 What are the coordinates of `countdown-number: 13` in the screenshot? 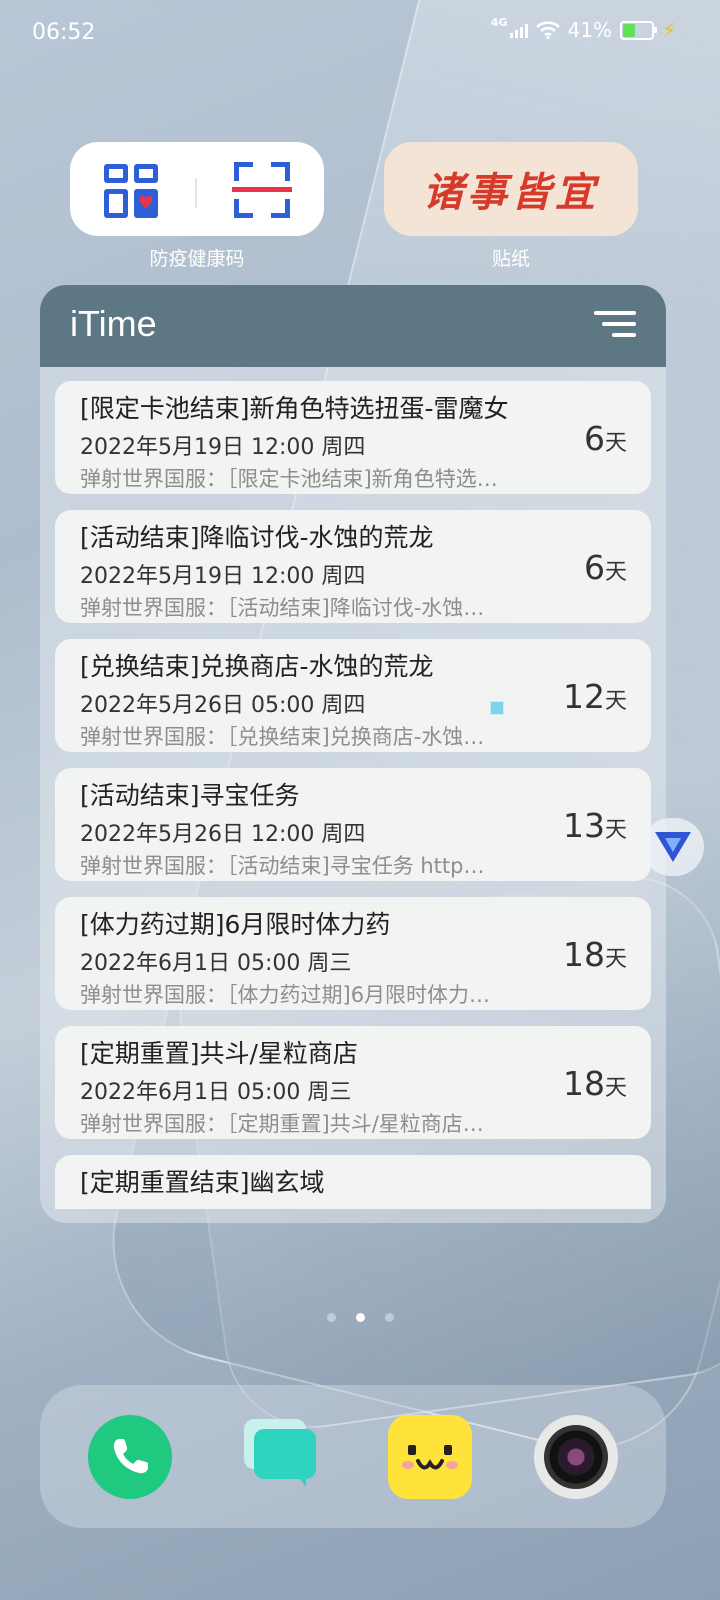 It's located at (583, 825).